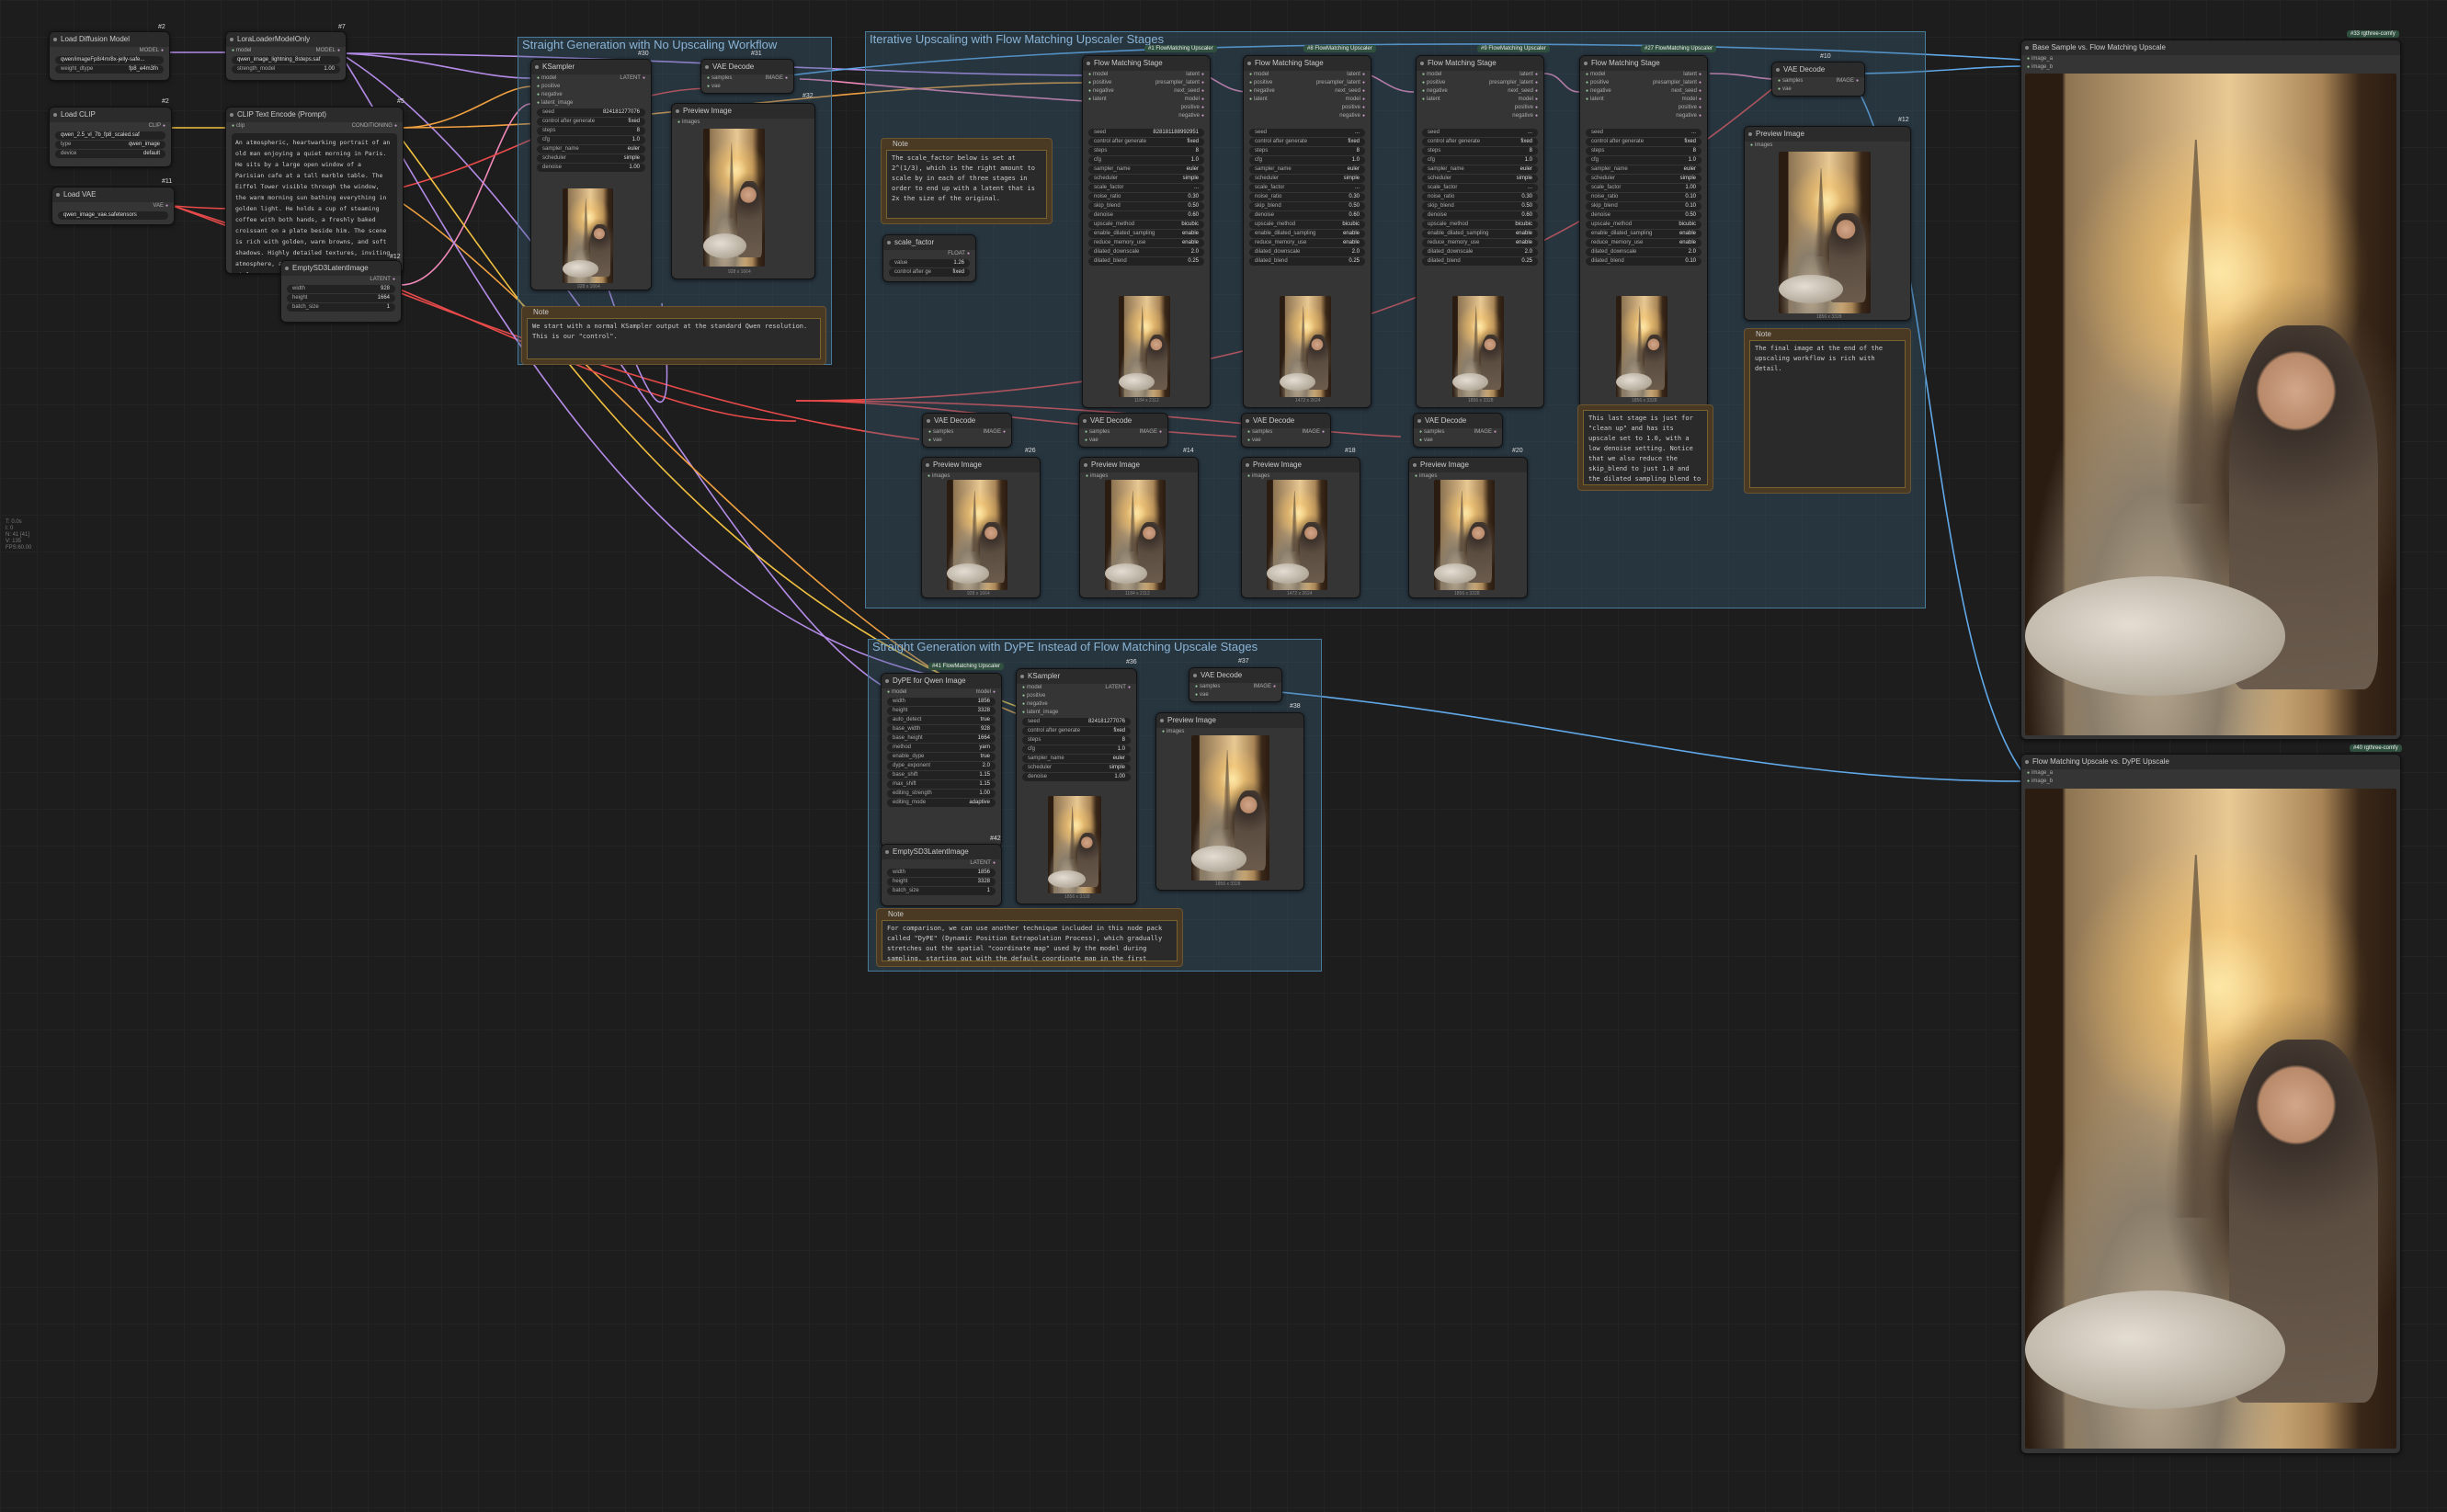  What do you see at coordinates (1644, 261) in the screenshot?
I see `dilated-blend-field: dilated_blend 0.10` at bounding box center [1644, 261].